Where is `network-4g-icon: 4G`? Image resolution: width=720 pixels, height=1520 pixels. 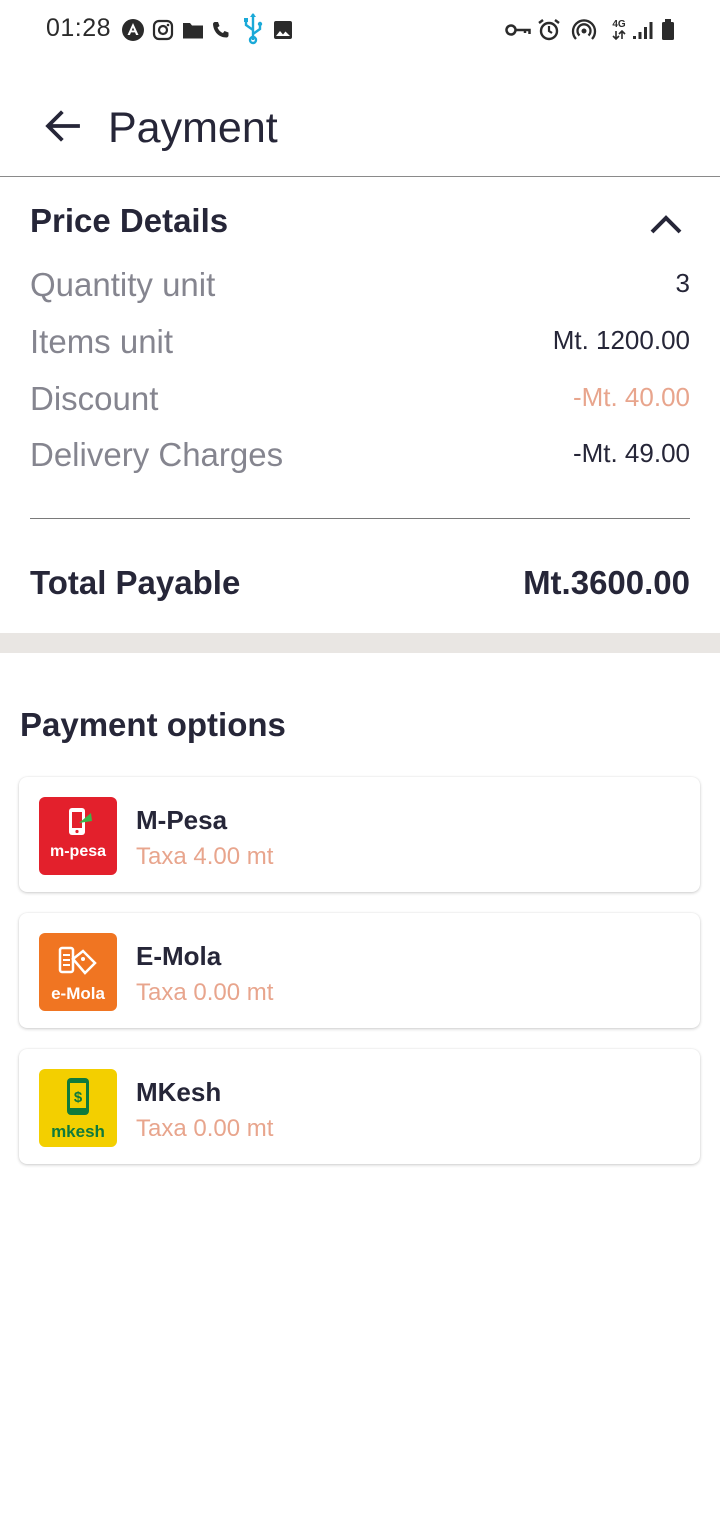
network-4g-icon: 4G is located at coordinates (619, 30).